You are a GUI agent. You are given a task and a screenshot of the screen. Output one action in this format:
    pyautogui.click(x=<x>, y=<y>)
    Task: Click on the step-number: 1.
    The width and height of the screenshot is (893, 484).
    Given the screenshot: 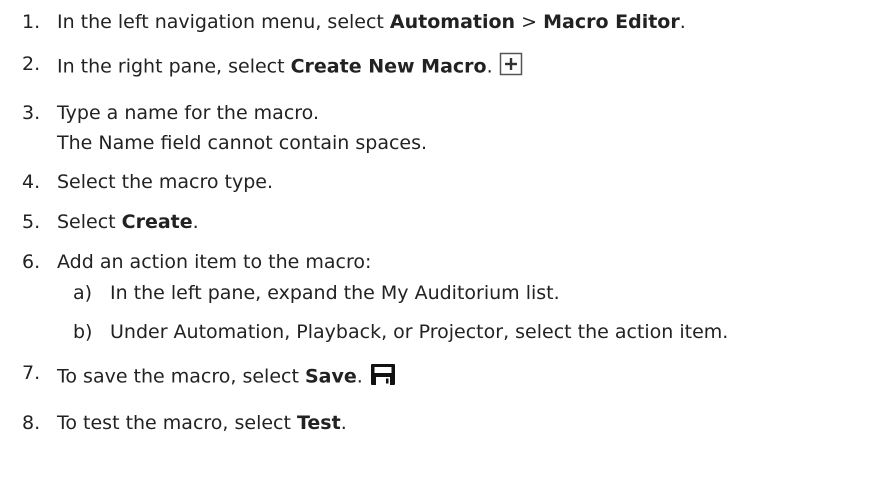 What is the action you would take?
    pyautogui.click(x=31, y=22)
    